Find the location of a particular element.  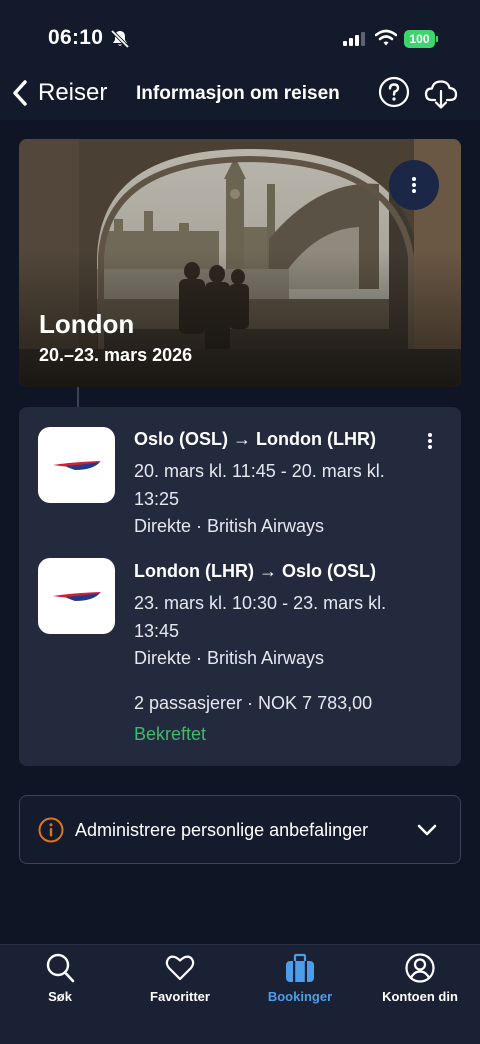

trip-dates: 20.–23. mars 2026 is located at coordinates (116, 355).